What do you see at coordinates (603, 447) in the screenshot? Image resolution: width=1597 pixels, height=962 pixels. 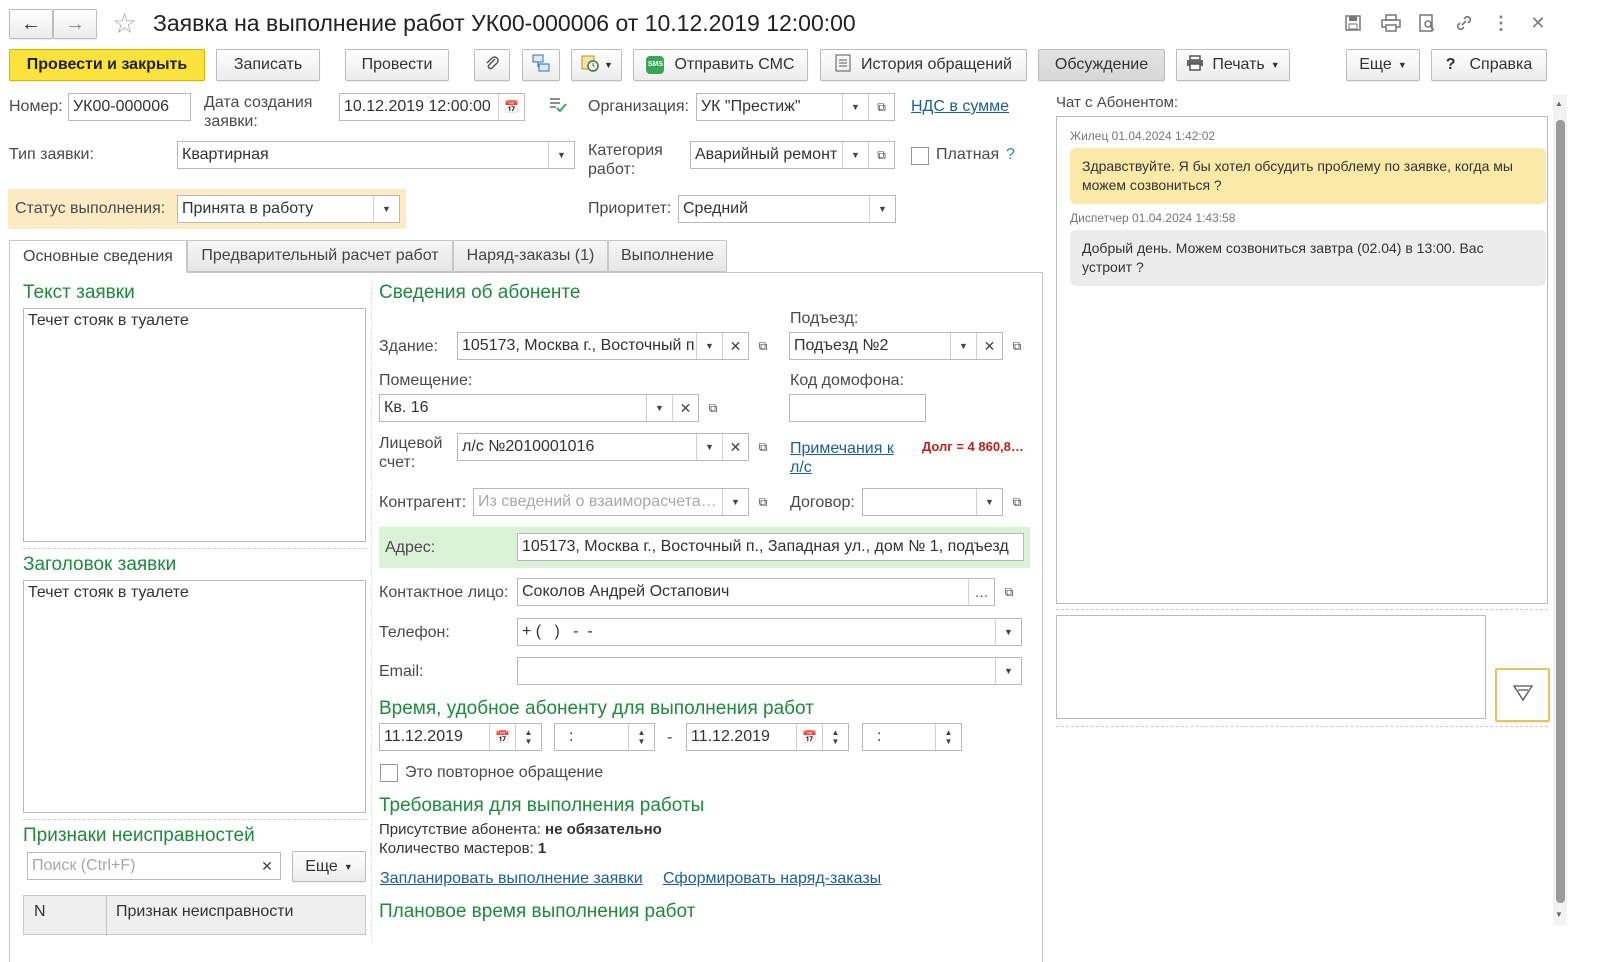 I see `account-field: л/с №2010001016 ▼ ✕` at bounding box center [603, 447].